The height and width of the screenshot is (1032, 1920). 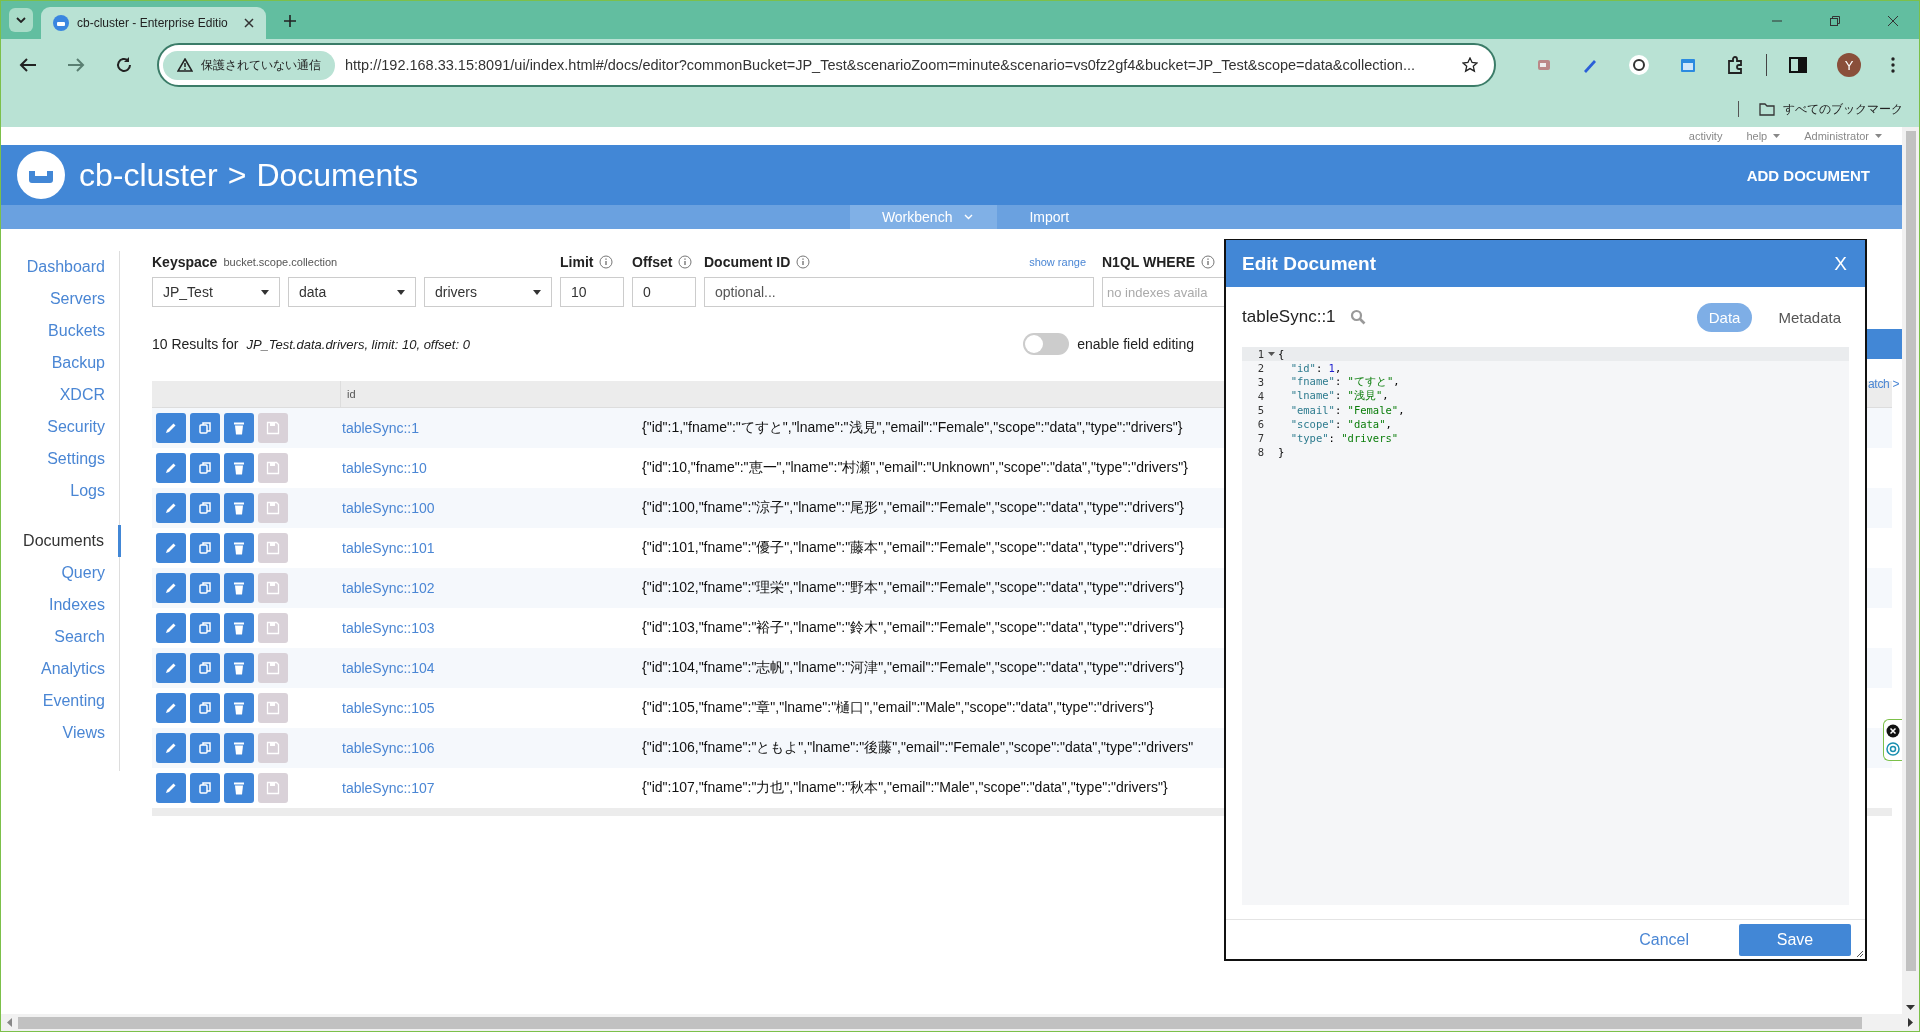 I want to click on limit-field: 10, so click(x=592, y=292).